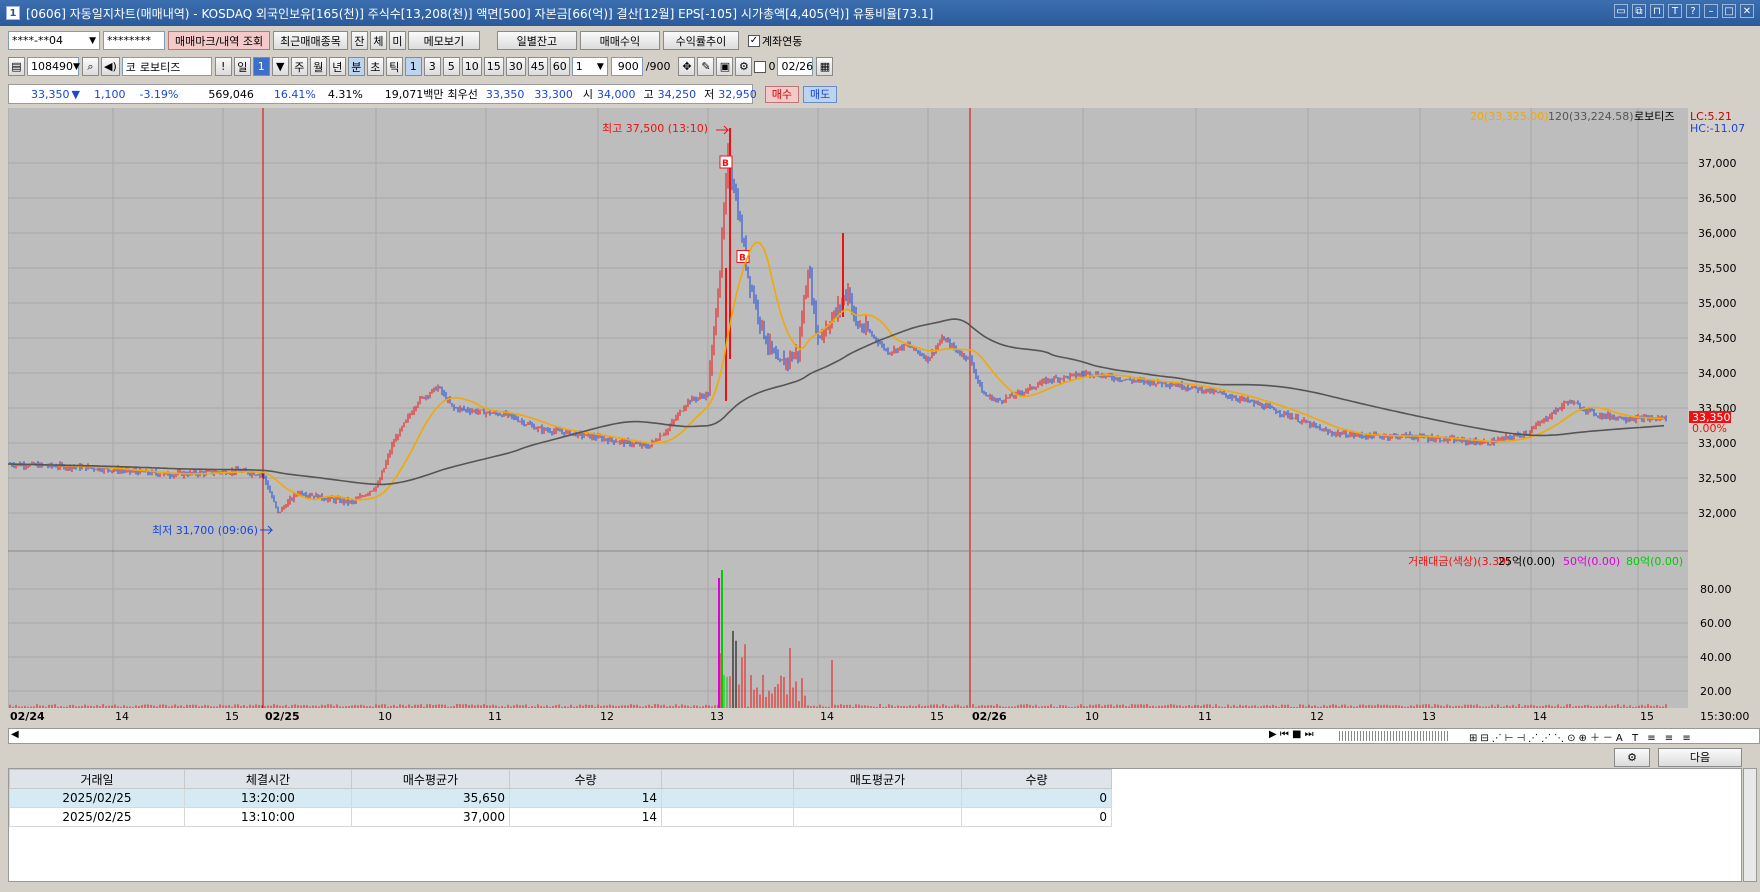 This screenshot has height=892, width=1760. I want to click on balance-button: 잔, so click(359, 40).